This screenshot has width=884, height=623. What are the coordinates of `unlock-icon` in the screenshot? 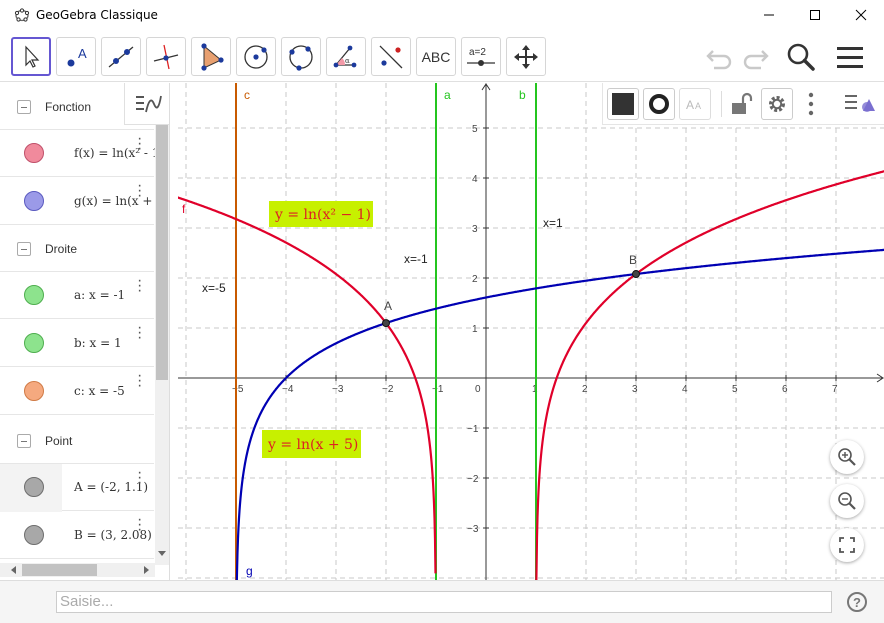 It's located at (742, 103).